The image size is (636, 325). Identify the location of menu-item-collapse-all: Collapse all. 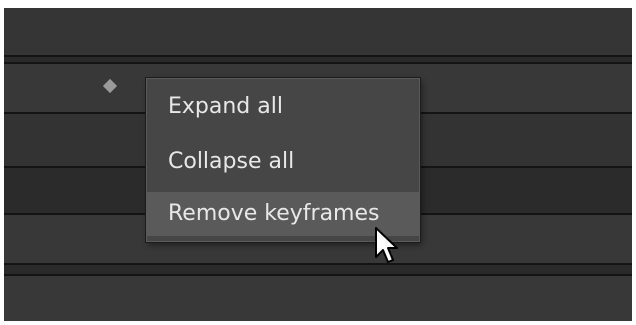
(283, 162).